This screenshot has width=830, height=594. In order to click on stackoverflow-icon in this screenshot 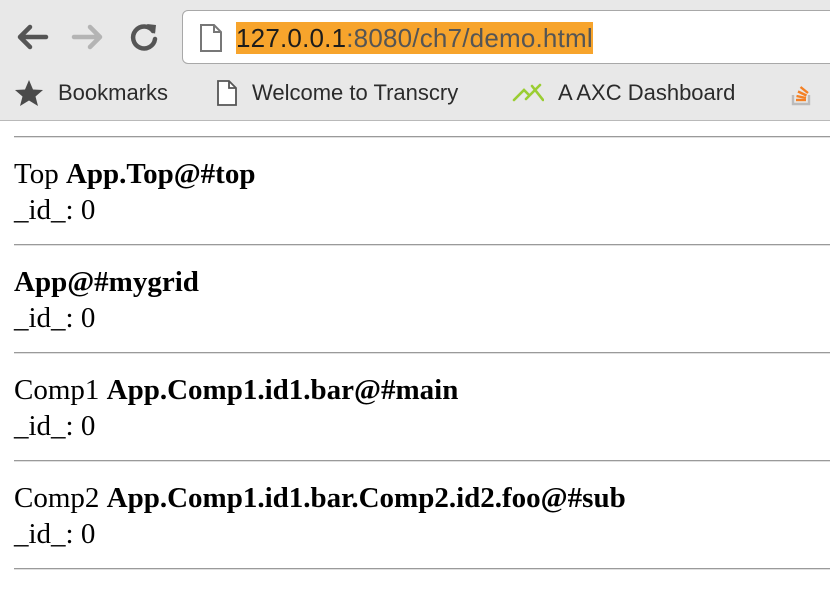, I will do `click(802, 93)`.